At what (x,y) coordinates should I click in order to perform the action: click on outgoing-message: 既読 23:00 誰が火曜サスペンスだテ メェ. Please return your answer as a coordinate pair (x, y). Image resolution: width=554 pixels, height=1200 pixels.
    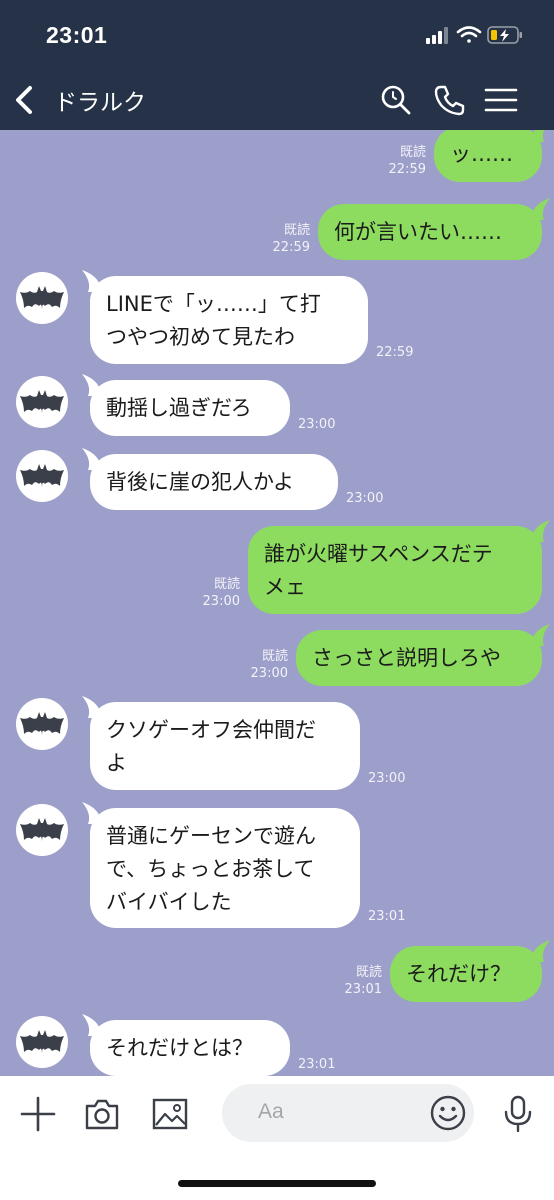
    Looking at the image, I should click on (277, 569).